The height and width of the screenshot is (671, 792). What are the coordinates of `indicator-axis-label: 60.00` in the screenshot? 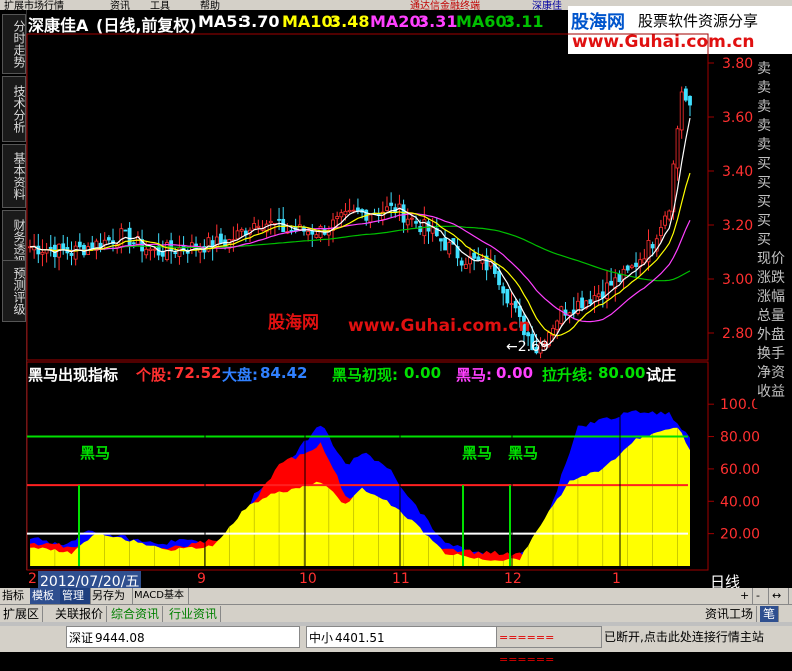 It's located at (740, 470).